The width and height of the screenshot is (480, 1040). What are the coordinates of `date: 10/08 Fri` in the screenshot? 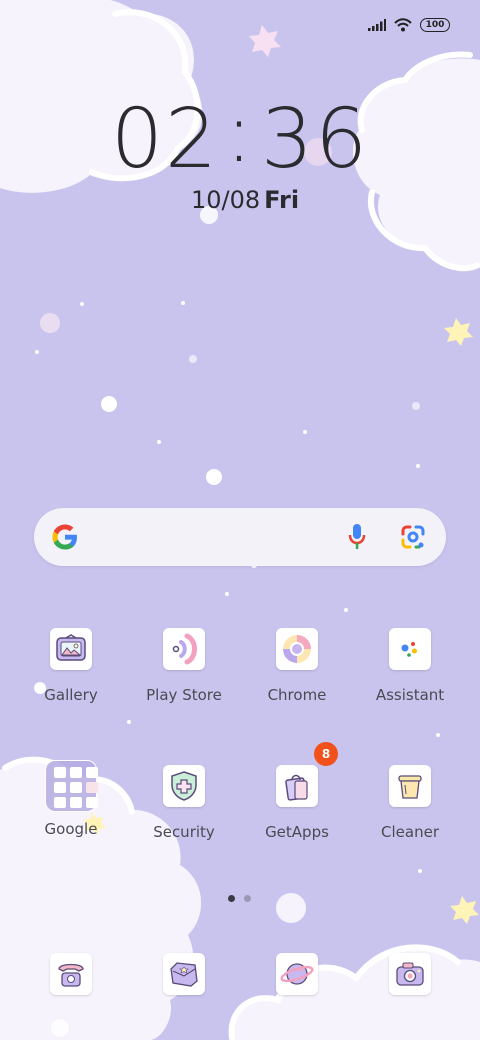 It's located at (240, 200).